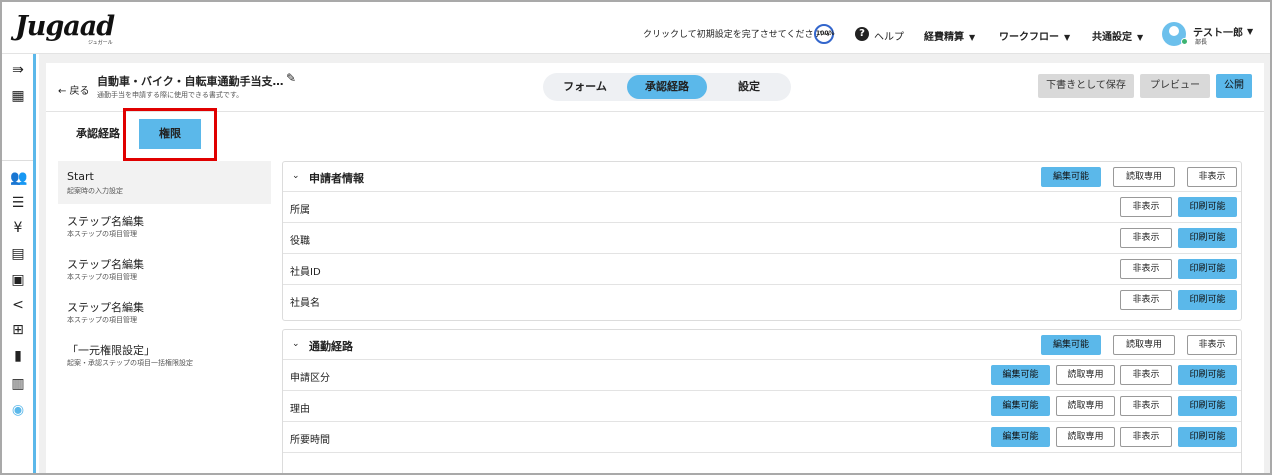 The image size is (1272, 475). Describe the element at coordinates (762, 207) in the screenshot. I see `permission-row: 所属 非表示 印刷可能` at that location.